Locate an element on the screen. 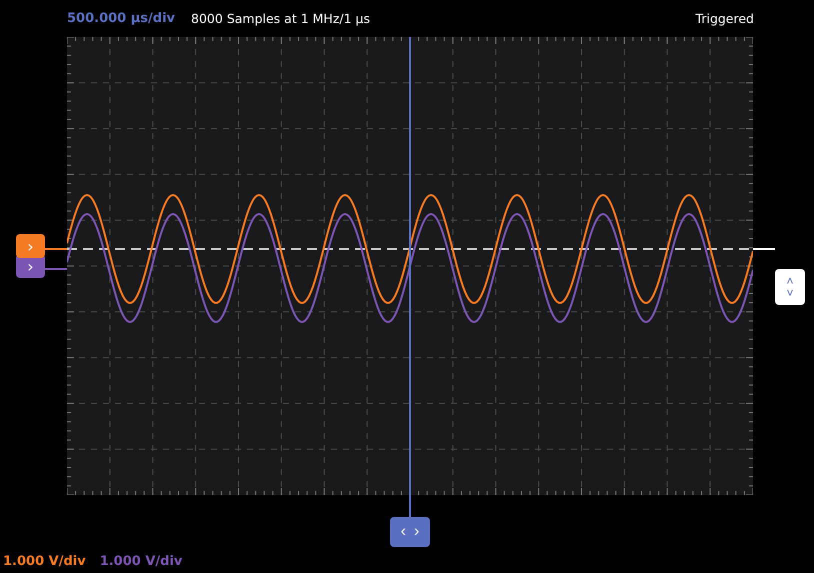  timebase-label: 500.000 µs/div is located at coordinates (121, 18).